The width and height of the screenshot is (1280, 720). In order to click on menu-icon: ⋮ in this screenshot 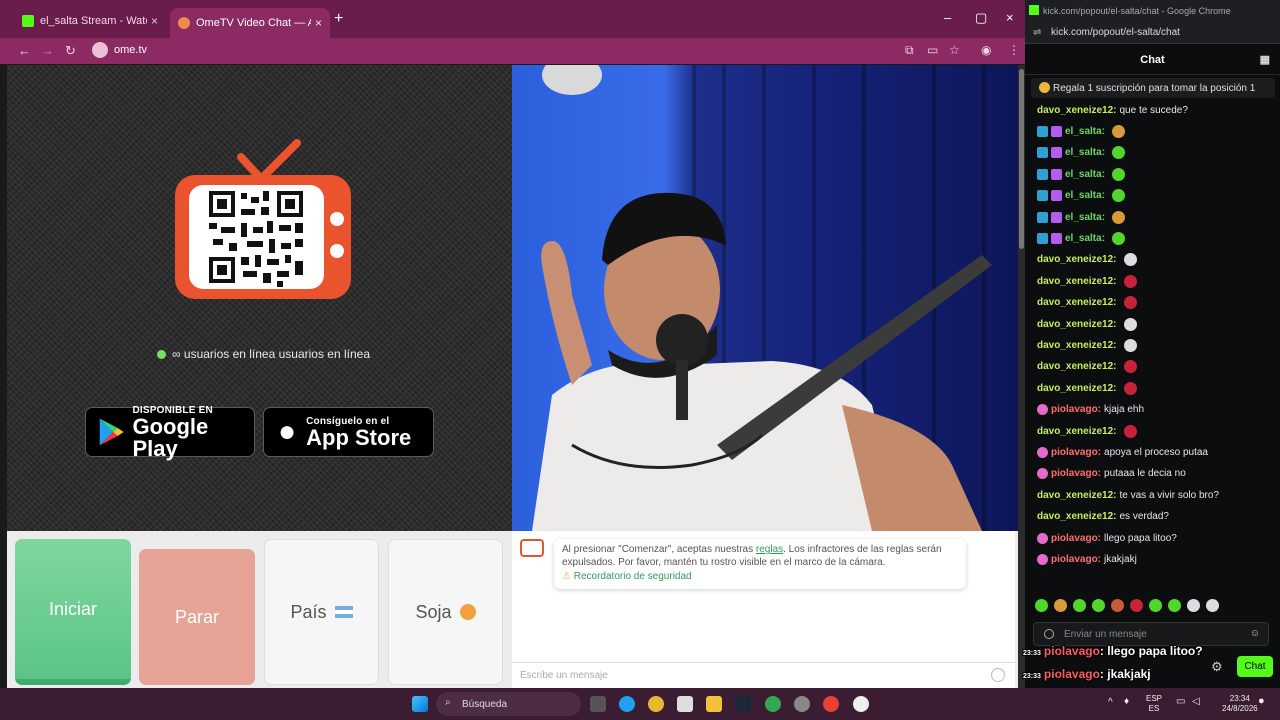, I will do `click(1014, 50)`.